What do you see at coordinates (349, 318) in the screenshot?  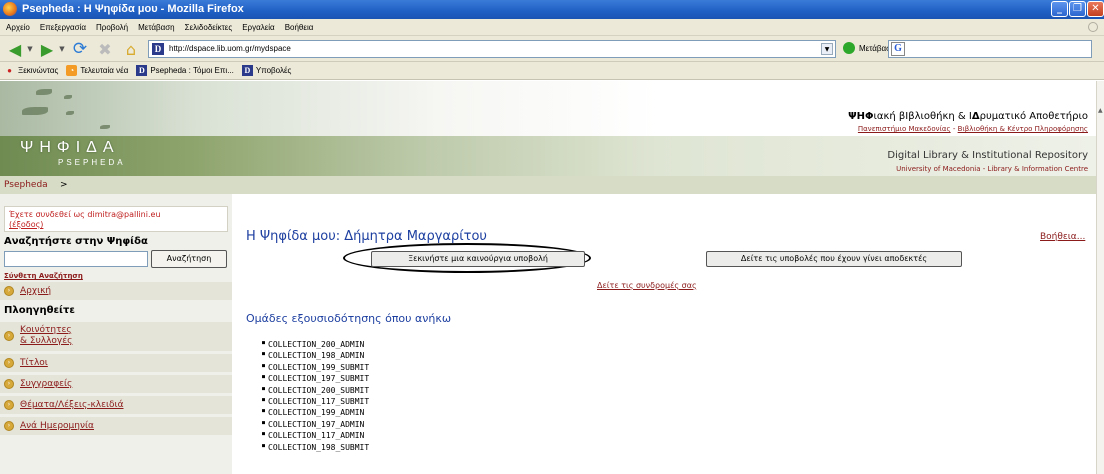 I see `groups-title: Ομάδες εξουσιοδότησης όπου ανήκω` at bounding box center [349, 318].